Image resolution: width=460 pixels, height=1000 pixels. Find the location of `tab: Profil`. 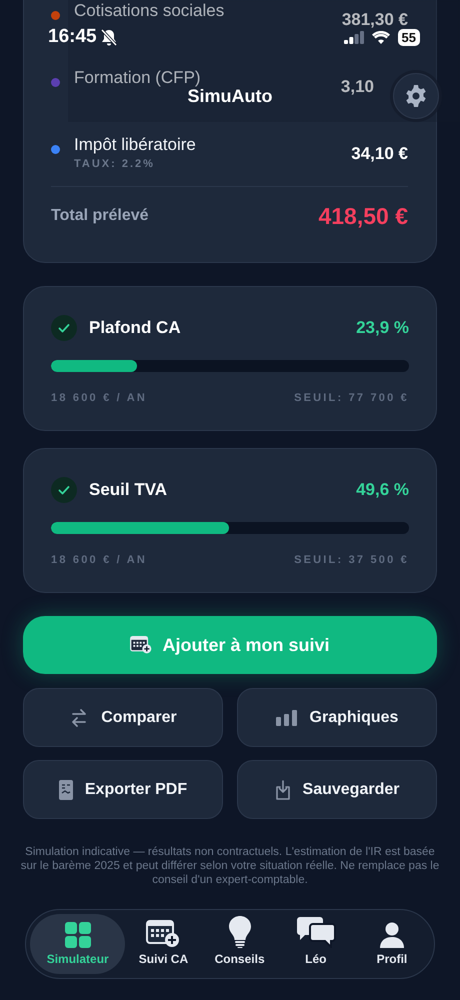

tab: Profil is located at coordinates (392, 944).